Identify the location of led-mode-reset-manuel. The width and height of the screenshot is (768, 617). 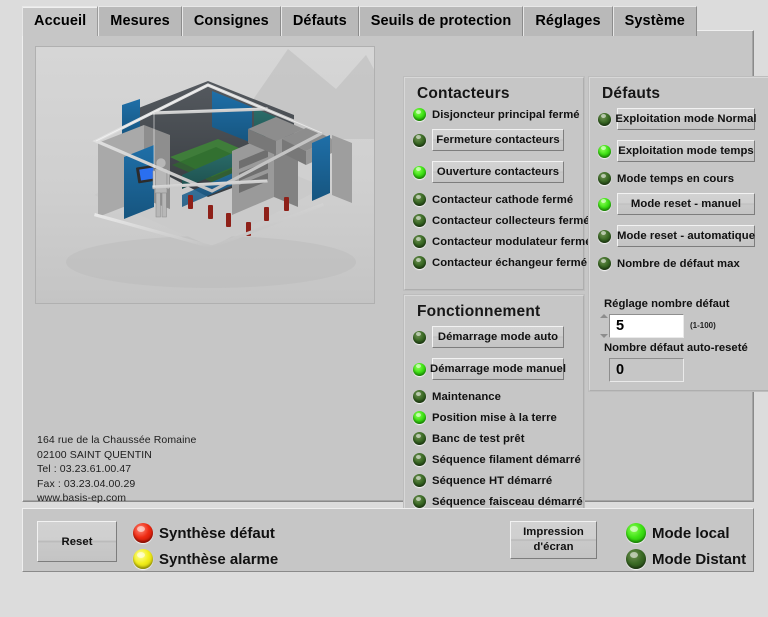
(604, 204).